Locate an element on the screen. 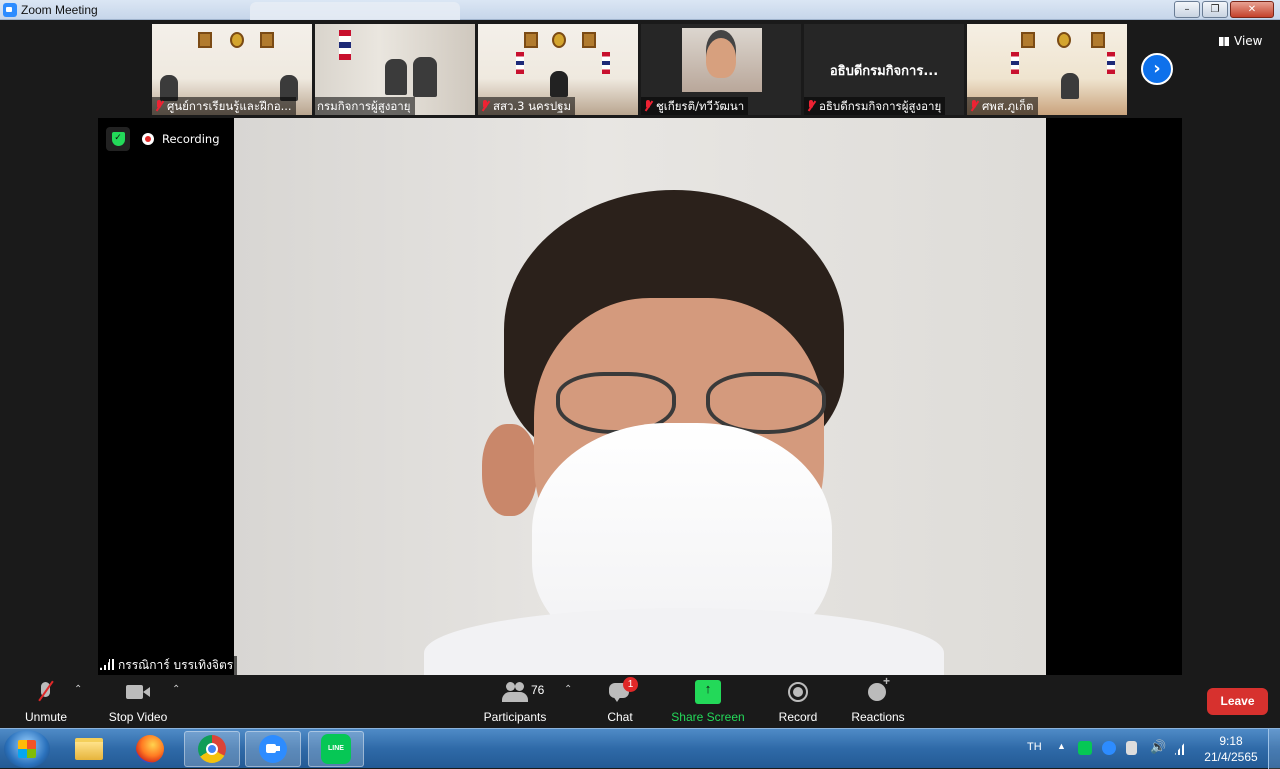 The image size is (1280, 769). chat-unread-badge: 1 is located at coordinates (630, 684).